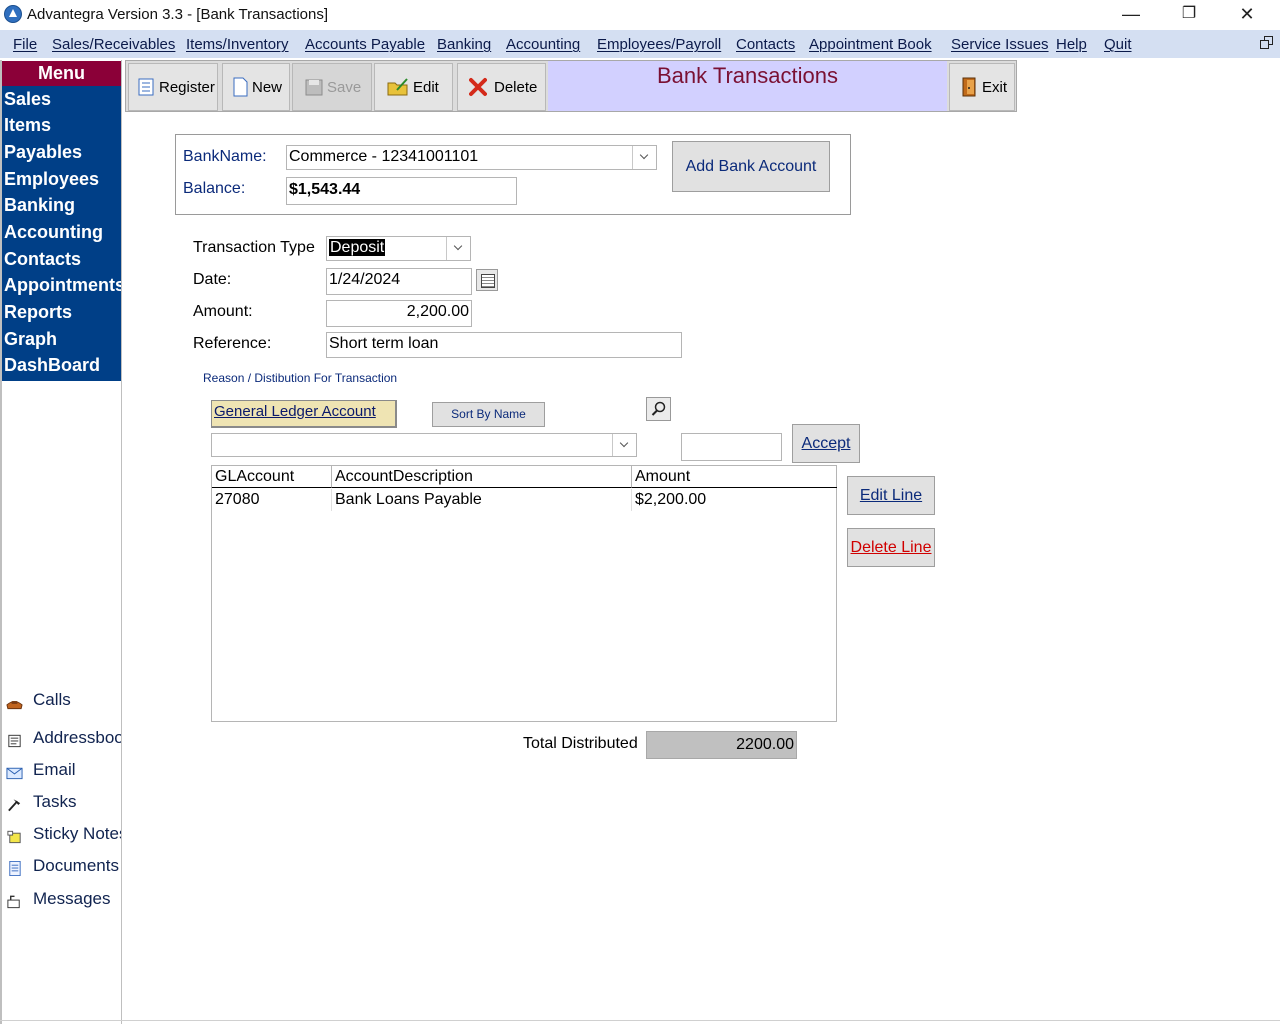 This screenshot has height=1024, width=1280. Describe the element at coordinates (113, 44) in the screenshot. I see `menu-sales-receivables: Sales/Receivables` at that location.